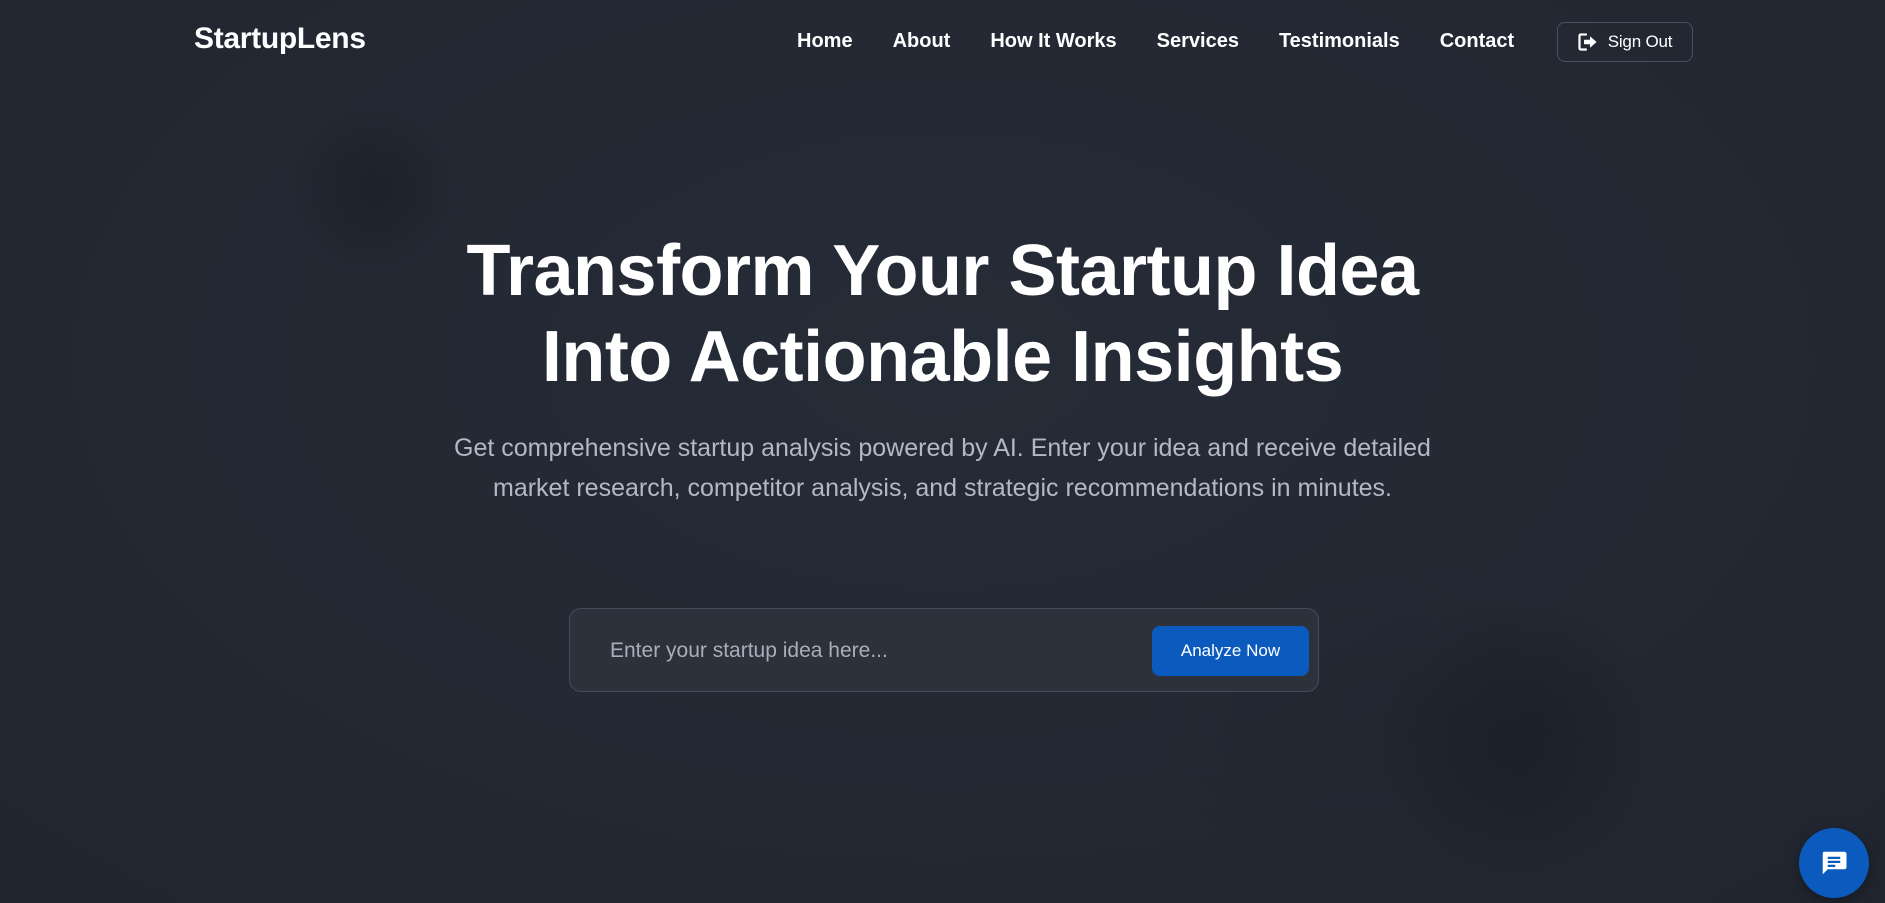 The image size is (1885, 903). What do you see at coordinates (922, 41) in the screenshot?
I see `nav-link-about: About` at bounding box center [922, 41].